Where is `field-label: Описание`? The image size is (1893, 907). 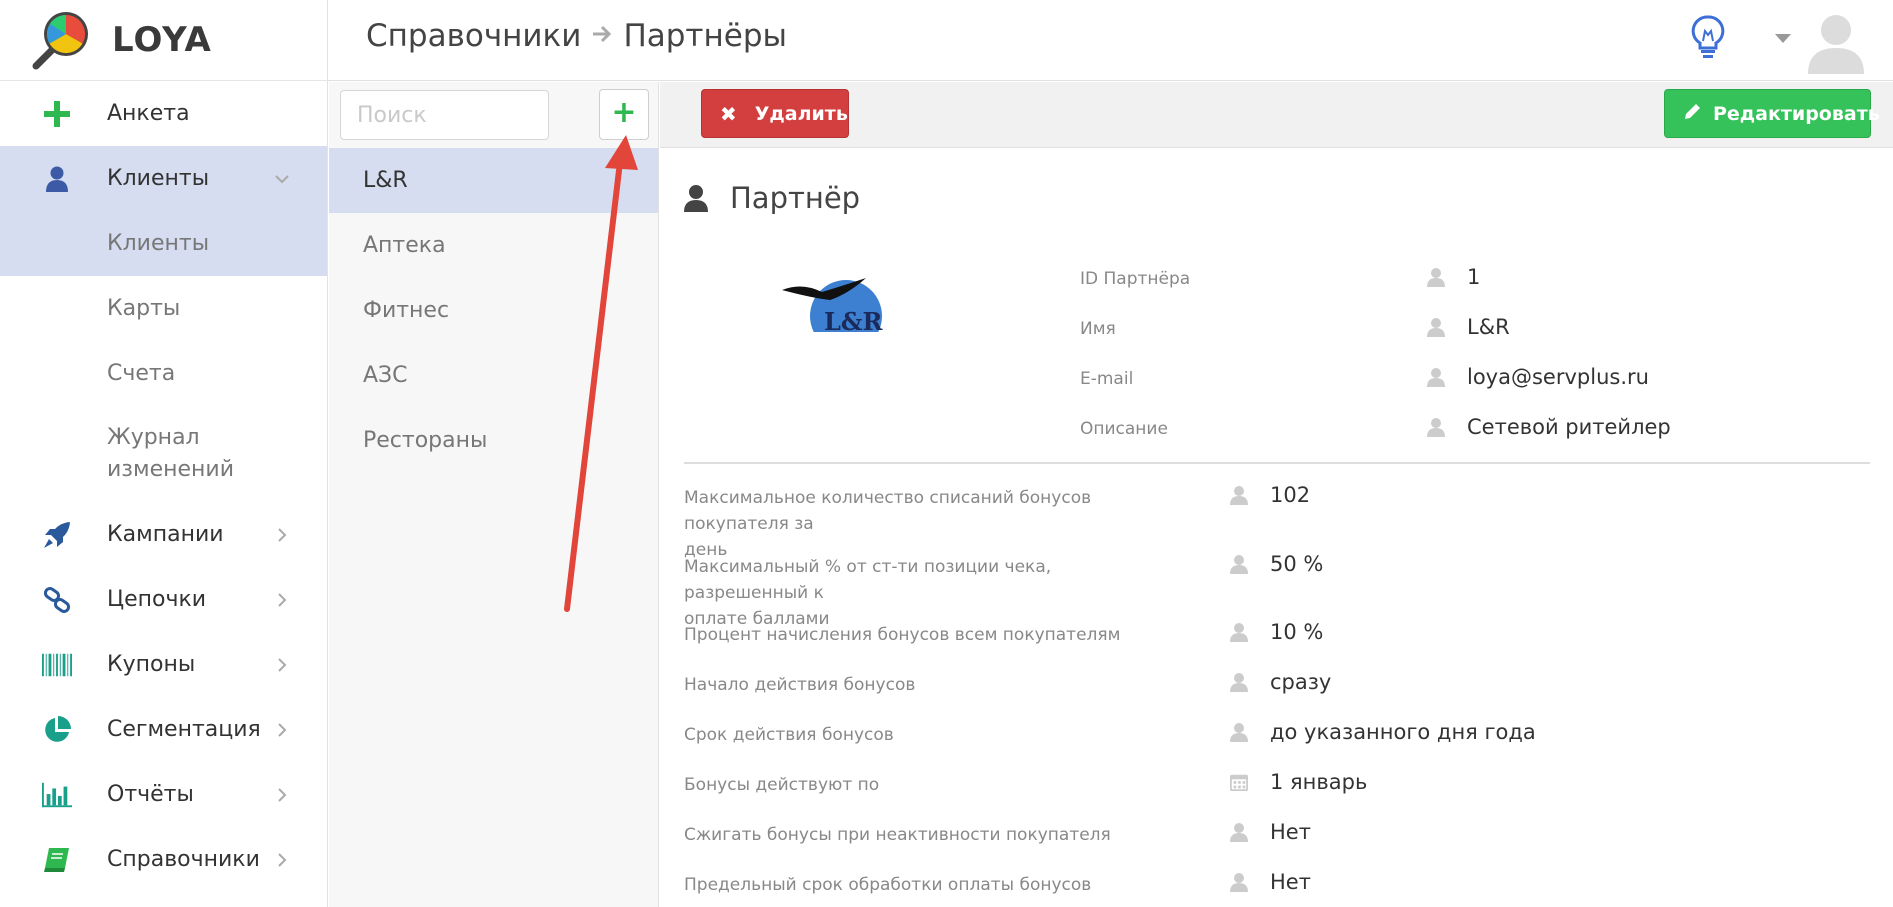
field-label: Описание is located at coordinates (1124, 429).